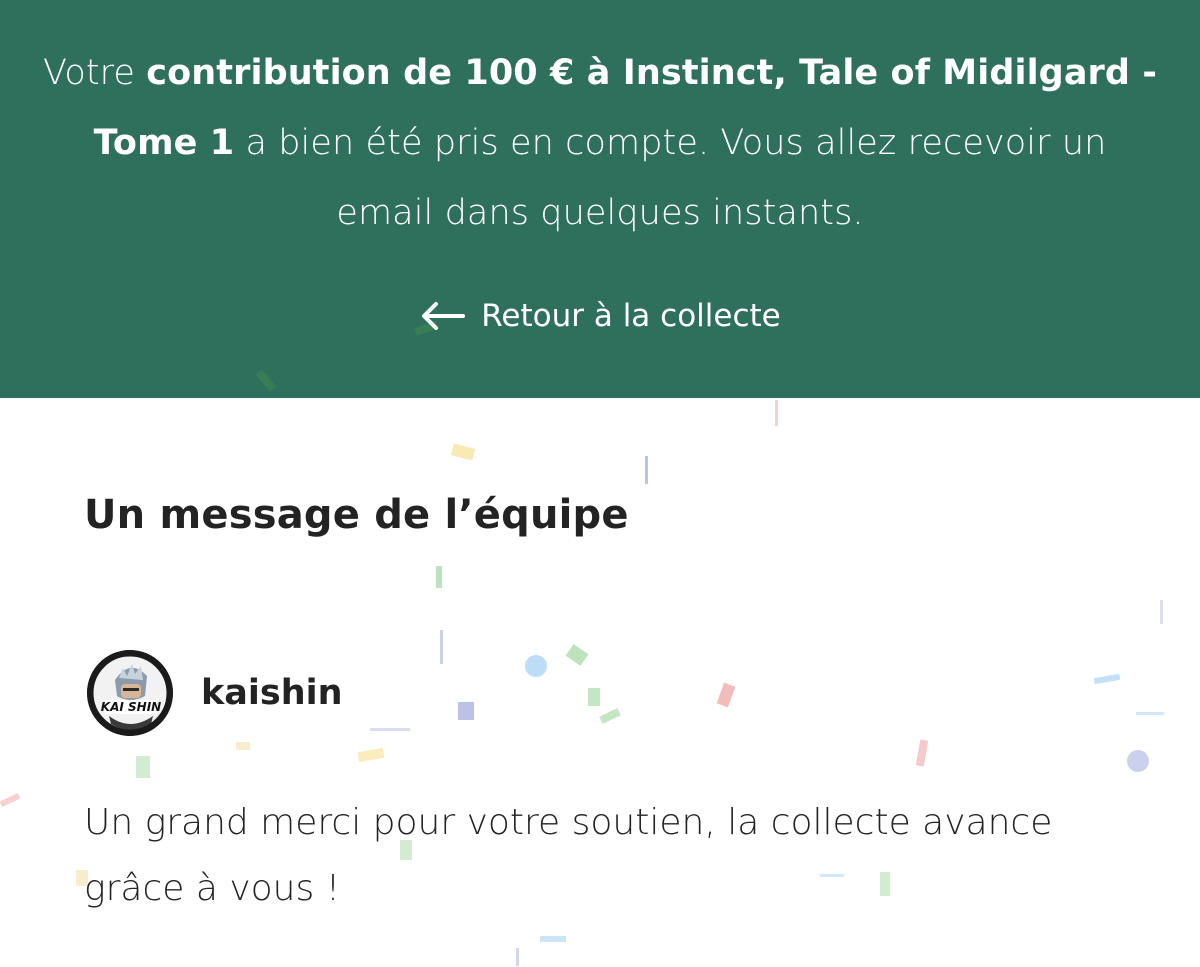 The width and height of the screenshot is (1200, 967). I want to click on back-link-label: Retour à la collecte, so click(631, 316).